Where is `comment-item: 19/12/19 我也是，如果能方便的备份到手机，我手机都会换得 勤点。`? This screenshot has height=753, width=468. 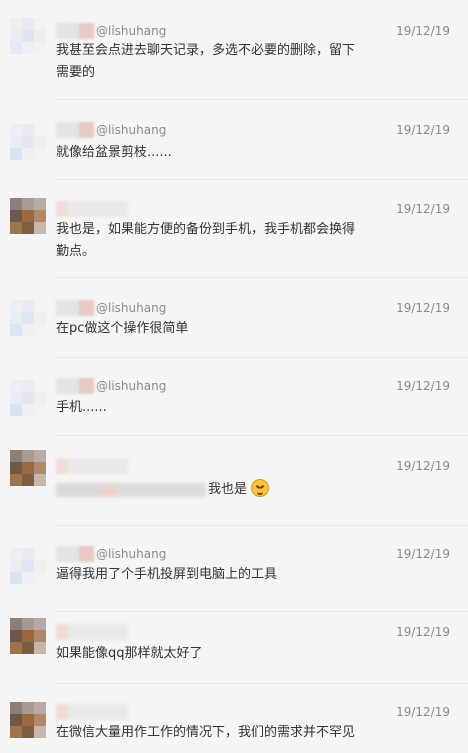
comment-item: 19/12/19 我也是，如果能方便的备份到手机，我手机都会换得 勤点。 is located at coordinates (234, 229).